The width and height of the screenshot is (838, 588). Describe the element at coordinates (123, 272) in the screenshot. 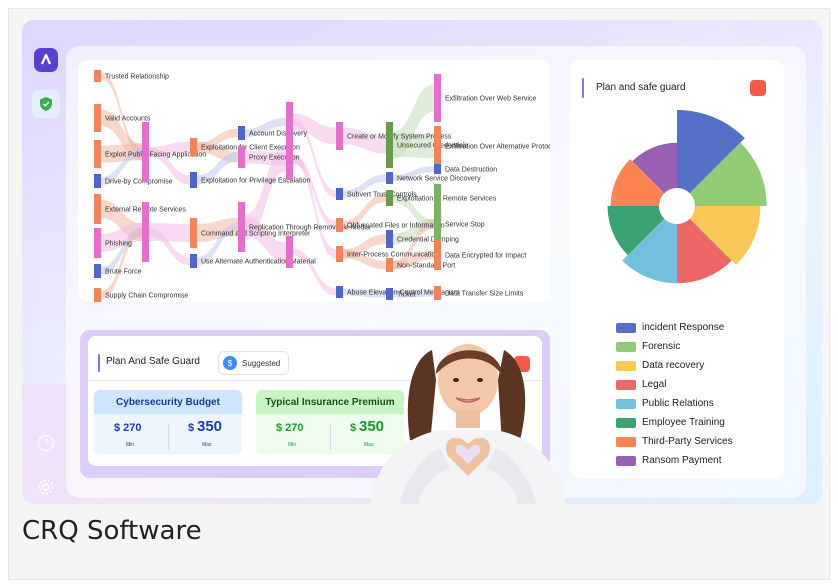

I see `sankey-node-label: Brute Force` at that location.